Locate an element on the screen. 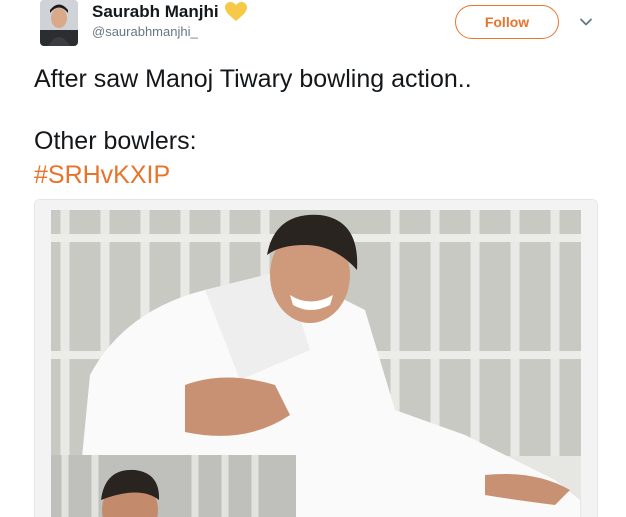 Image resolution: width=626 pixels, height=517 pixels. tweet-line-2: Other bowlers: is located at coordinates (115, 141).